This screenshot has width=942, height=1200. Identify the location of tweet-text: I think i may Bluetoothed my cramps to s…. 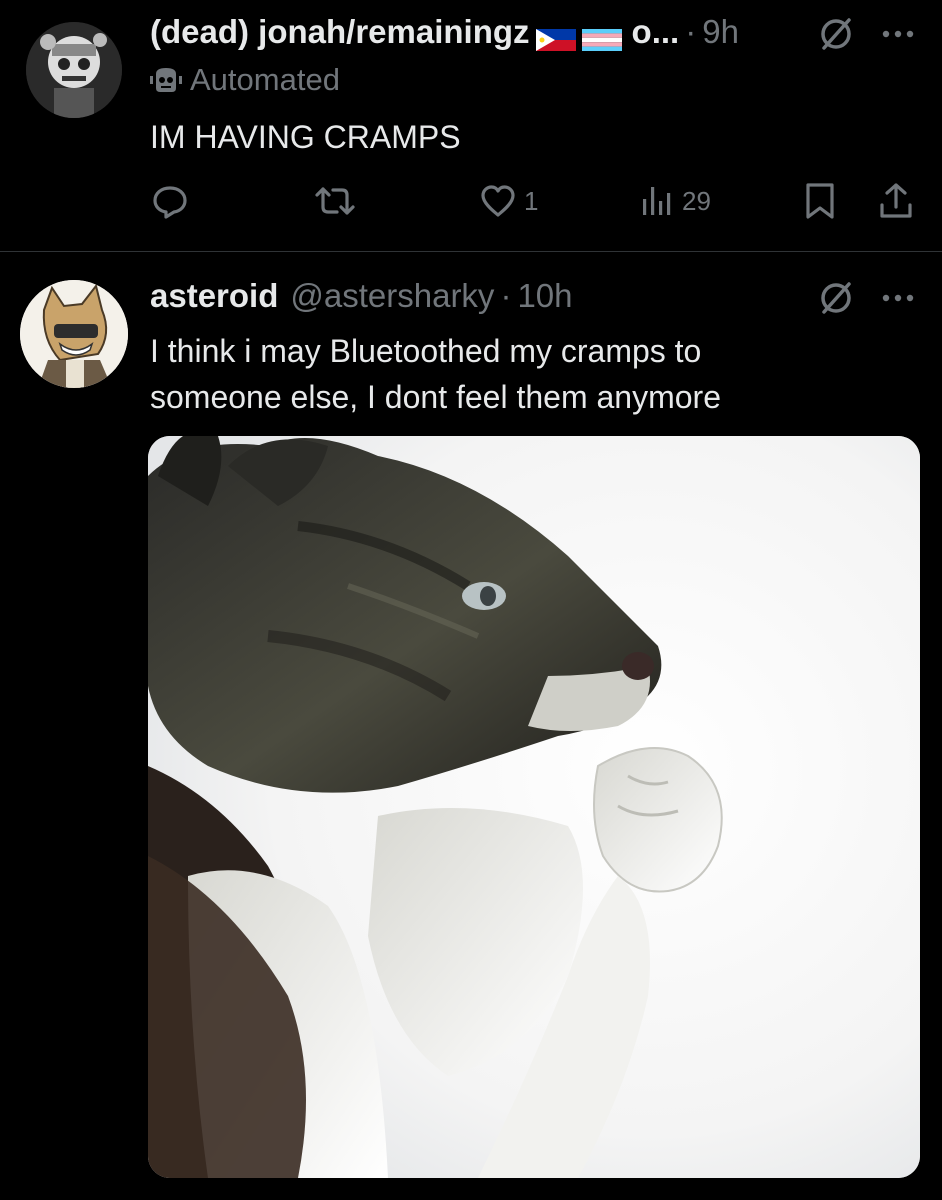
(500, 374).